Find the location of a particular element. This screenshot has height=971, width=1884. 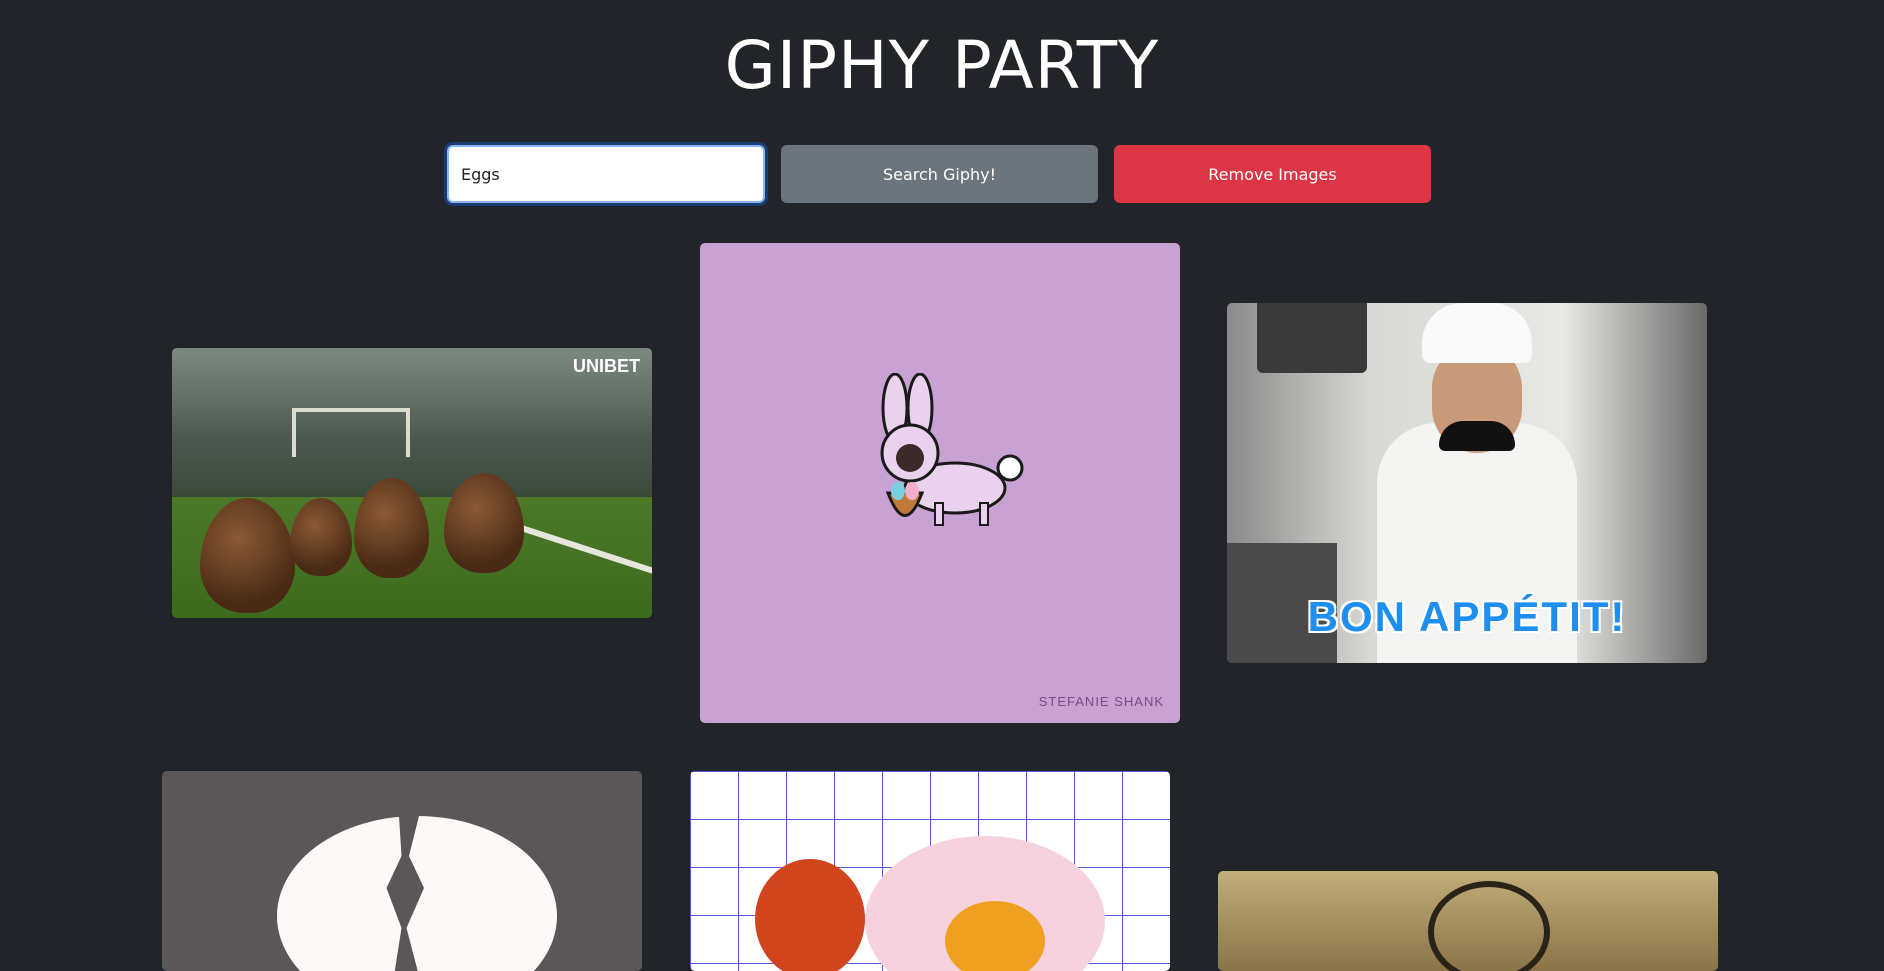

mustache is located at coordinates (1477, 436).